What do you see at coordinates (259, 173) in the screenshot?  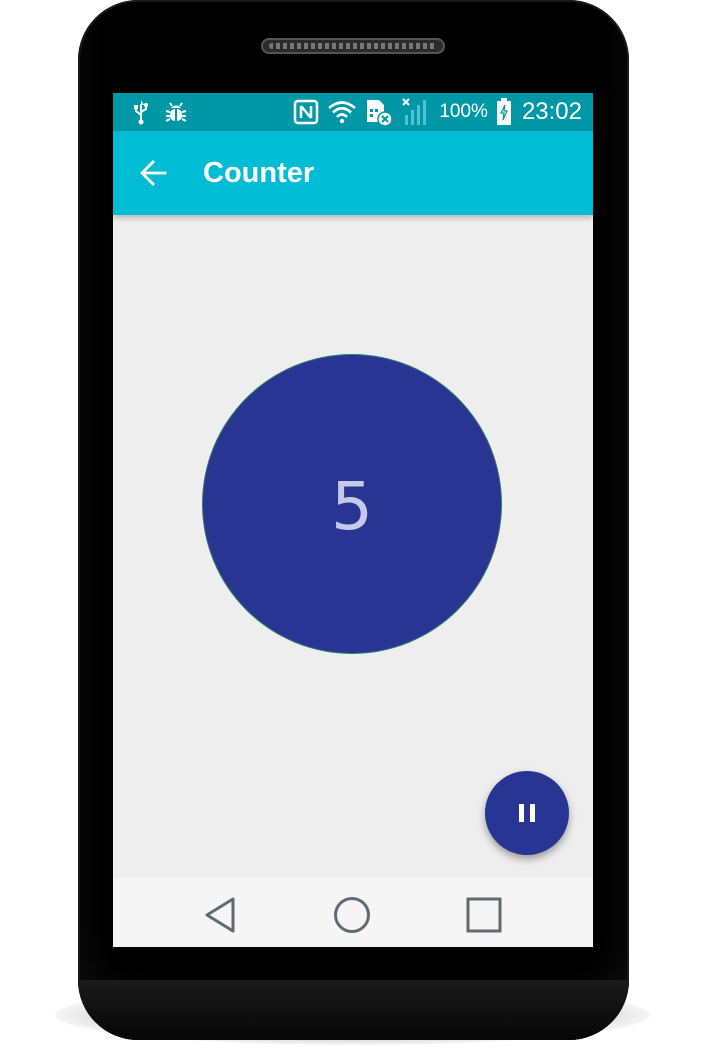 I see `page-title: Counter` at bounding box center [259, 173].